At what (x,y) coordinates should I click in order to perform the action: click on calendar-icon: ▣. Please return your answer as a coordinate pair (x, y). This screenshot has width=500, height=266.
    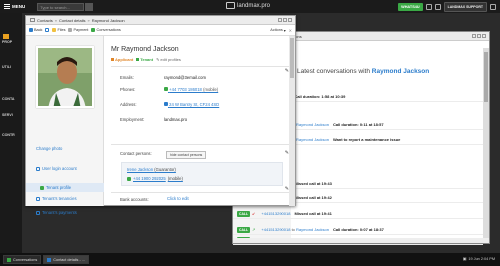
    Looking at the image, I should click on (464, 259).